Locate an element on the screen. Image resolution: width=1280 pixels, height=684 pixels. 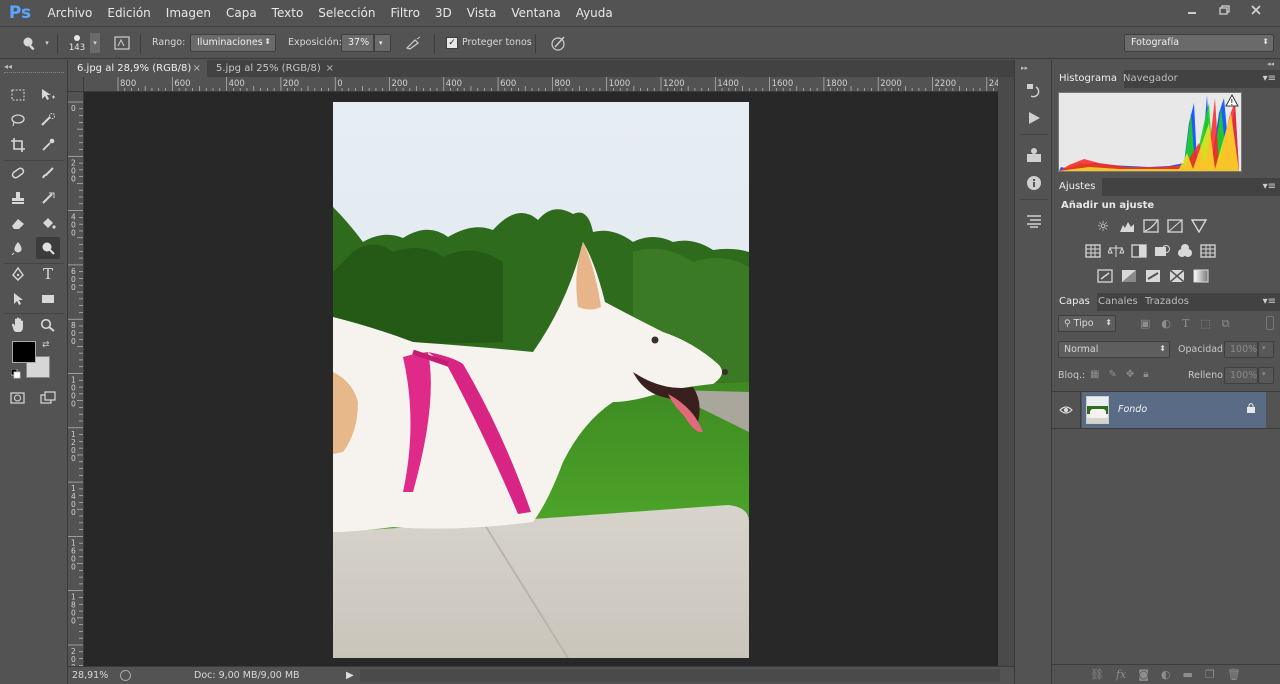
quick-mask-icon is located at coordinates (18, 398).